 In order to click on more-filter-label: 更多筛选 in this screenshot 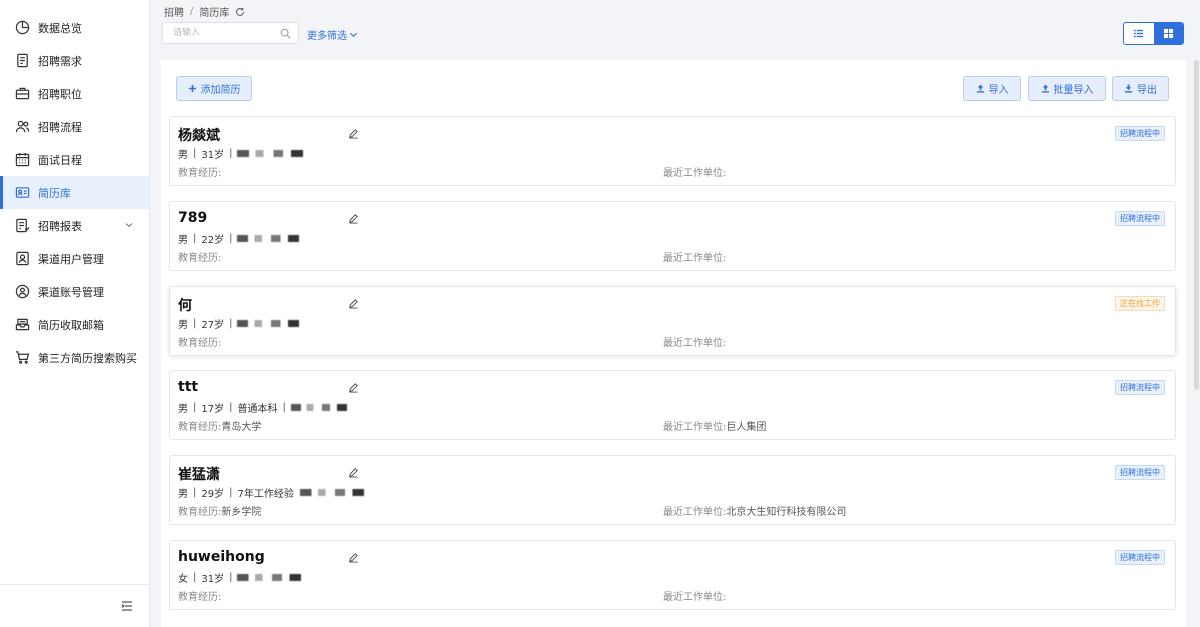, I will do `click(327, 36)`.